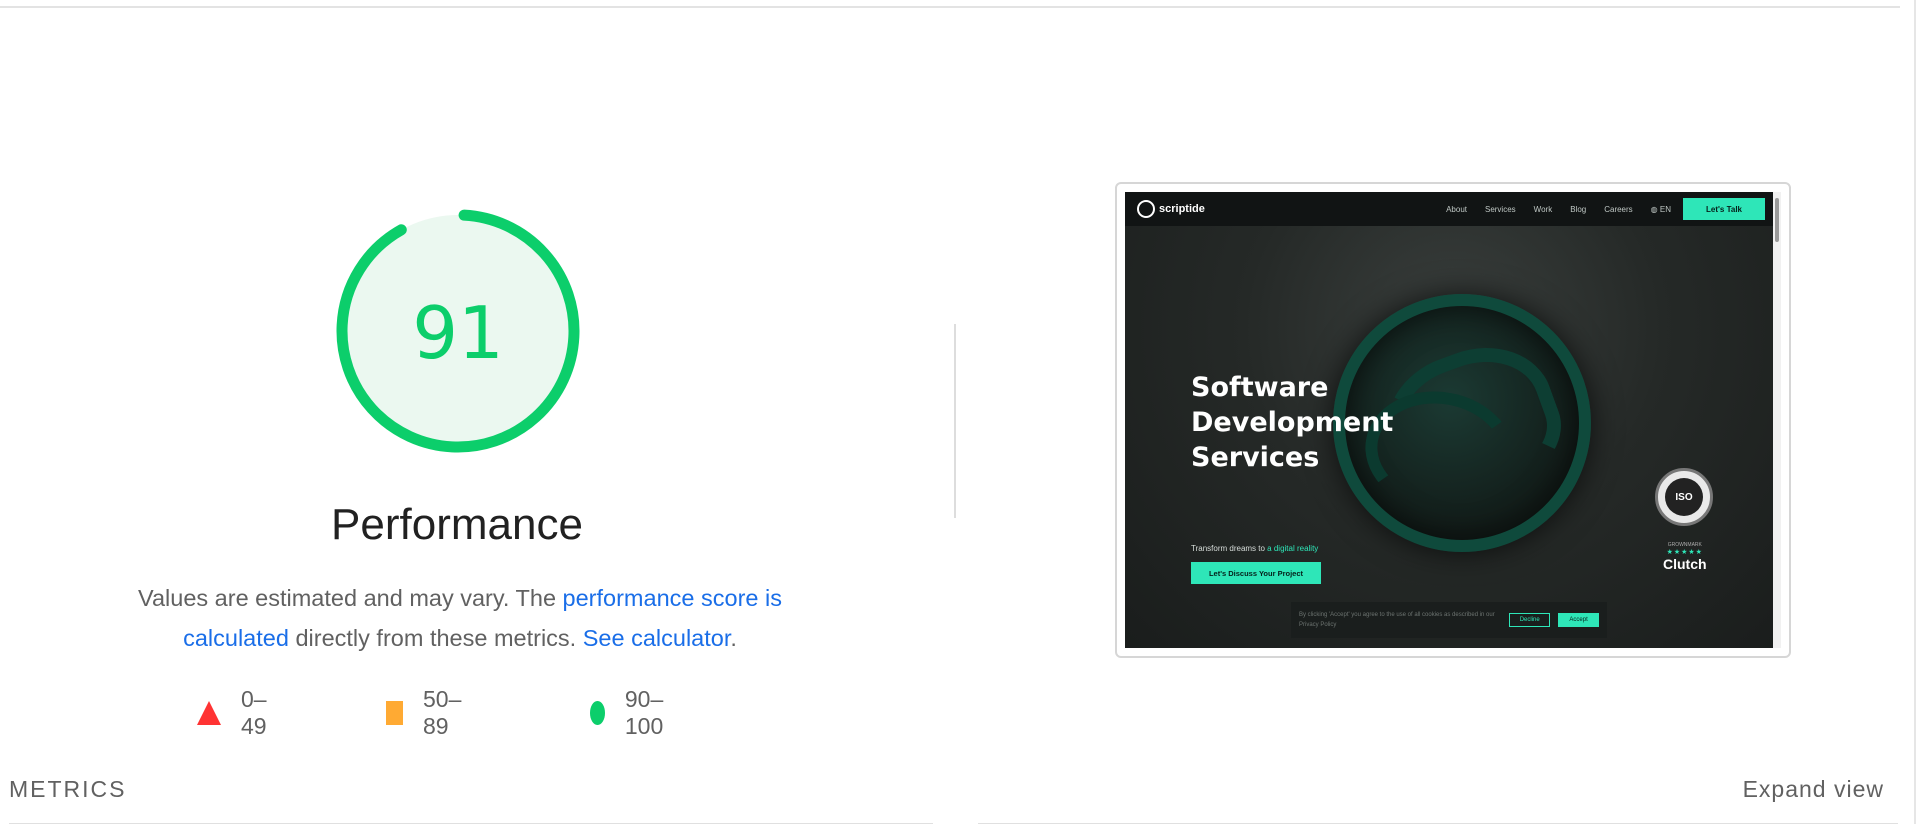  Describe the element at coordinates (1777, 420) in the screenshot. I see `site-scrollbar` at that location.